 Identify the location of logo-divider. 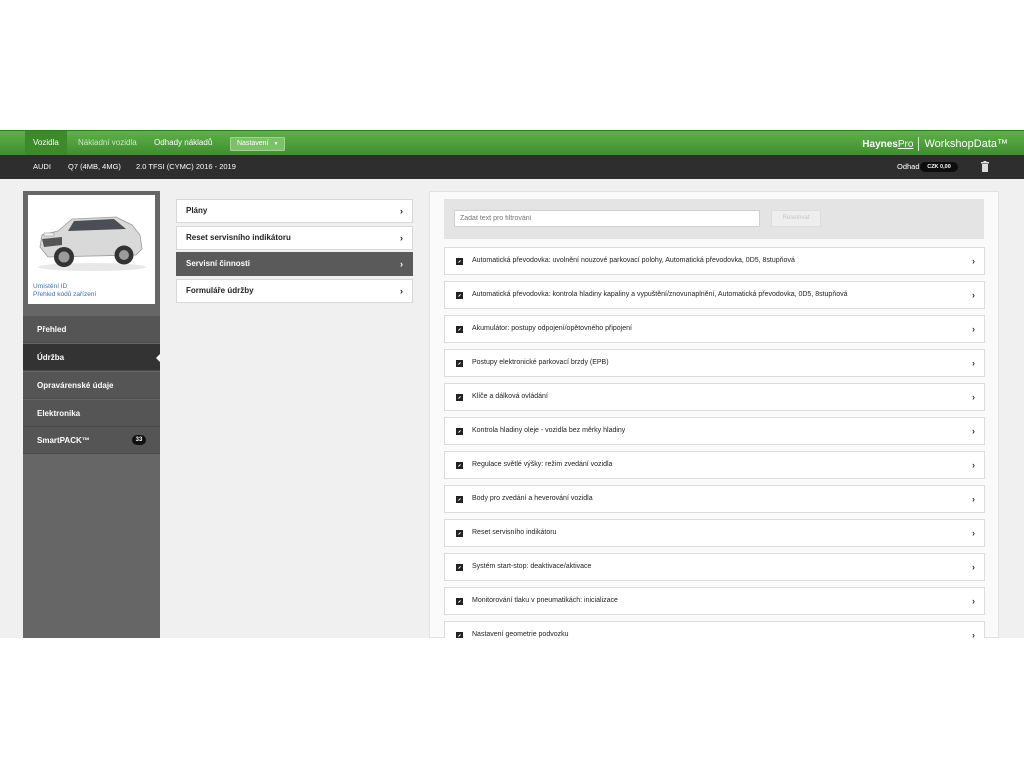
(919, 144).